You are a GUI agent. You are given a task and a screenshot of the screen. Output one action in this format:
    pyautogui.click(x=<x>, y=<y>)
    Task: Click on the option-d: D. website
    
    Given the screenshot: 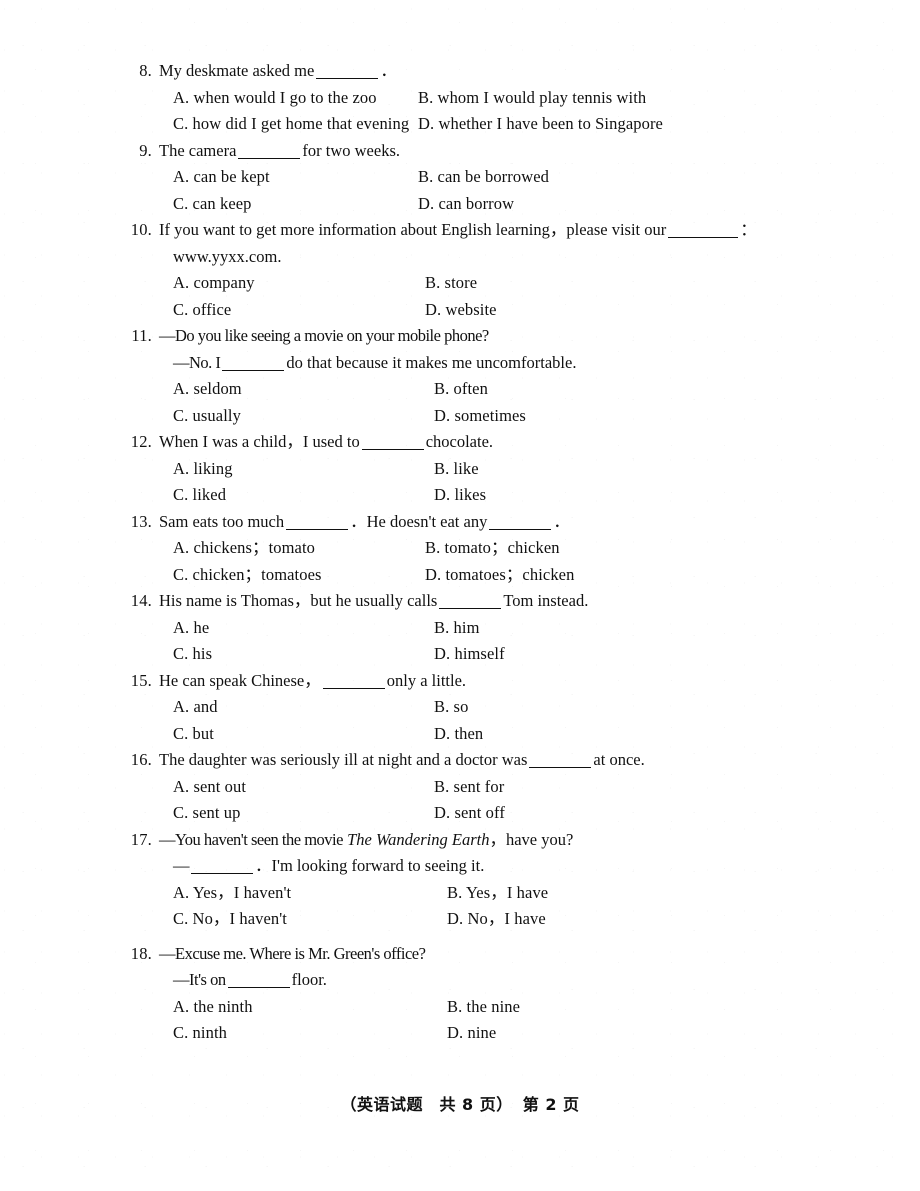 What is the action you would take?
    pyautogui.click(x=603, y=310)
    